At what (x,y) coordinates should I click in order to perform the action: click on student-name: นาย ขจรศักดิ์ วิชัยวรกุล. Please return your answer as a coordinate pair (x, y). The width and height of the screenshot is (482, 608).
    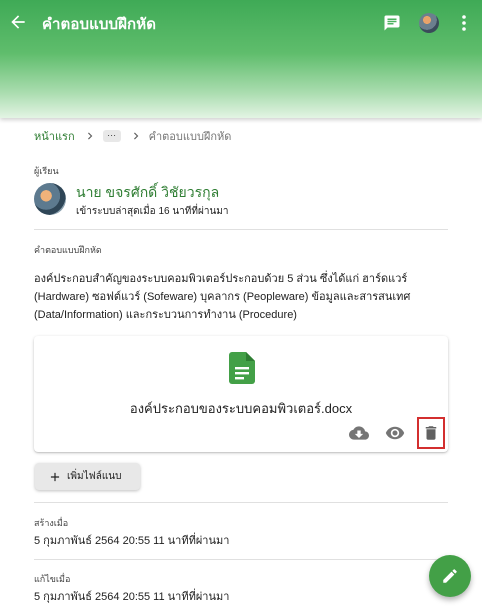
    Looking at the image, I should click on (147, 193).